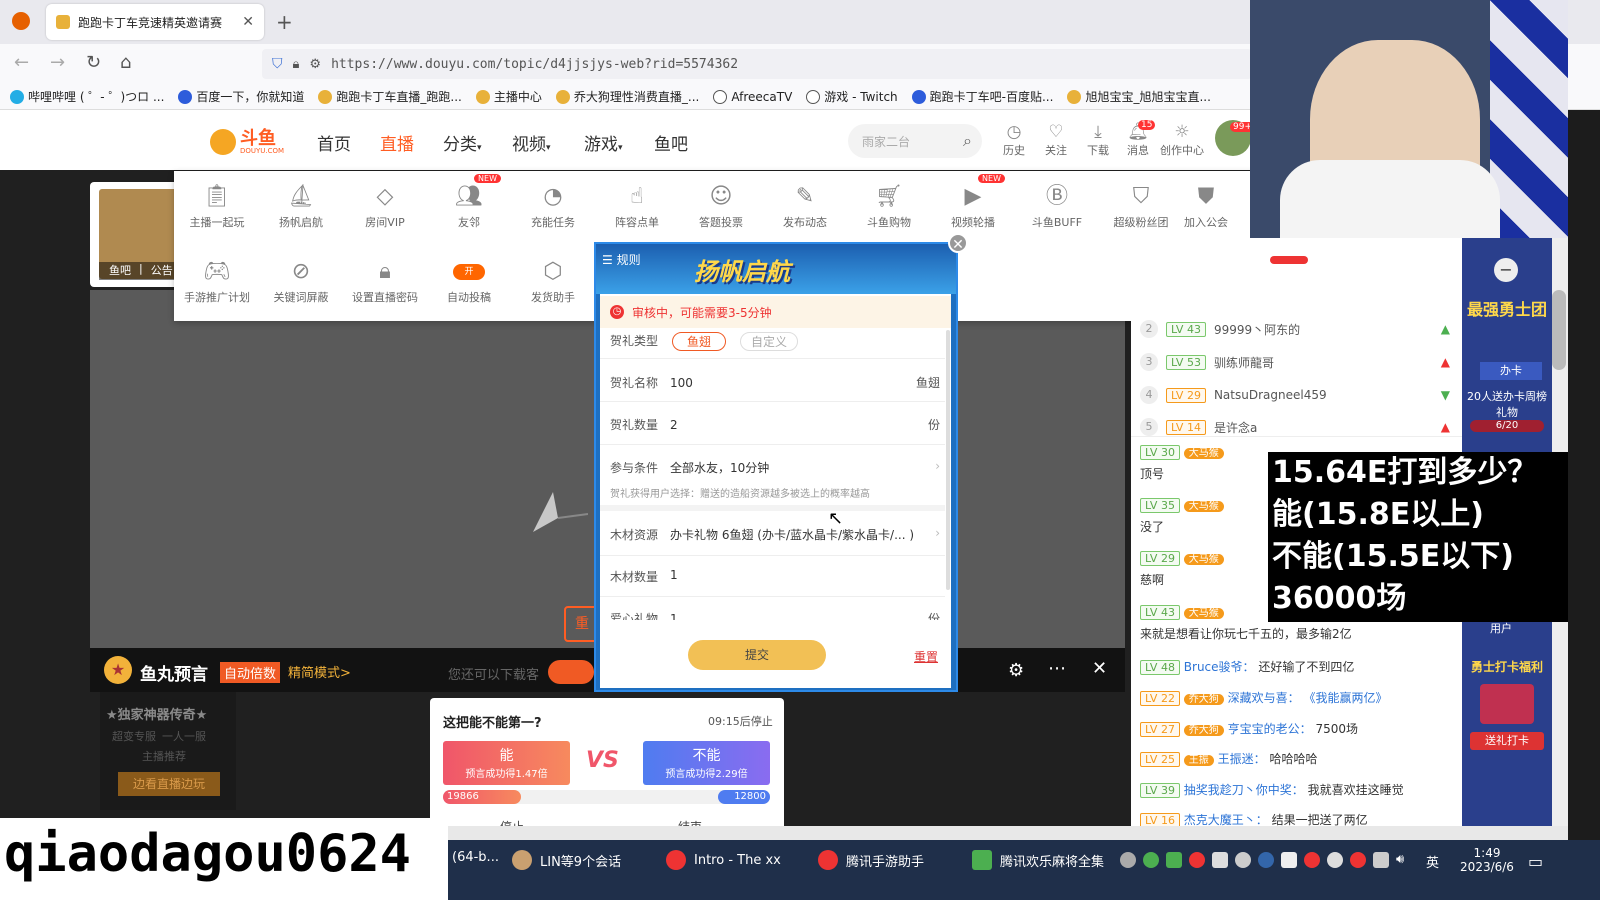  What do you see at coordinates (1141, 205) in the screenshot?
I see `tool-item: ⛉ 超级粉丝团` at bounding box center [1141, 205].